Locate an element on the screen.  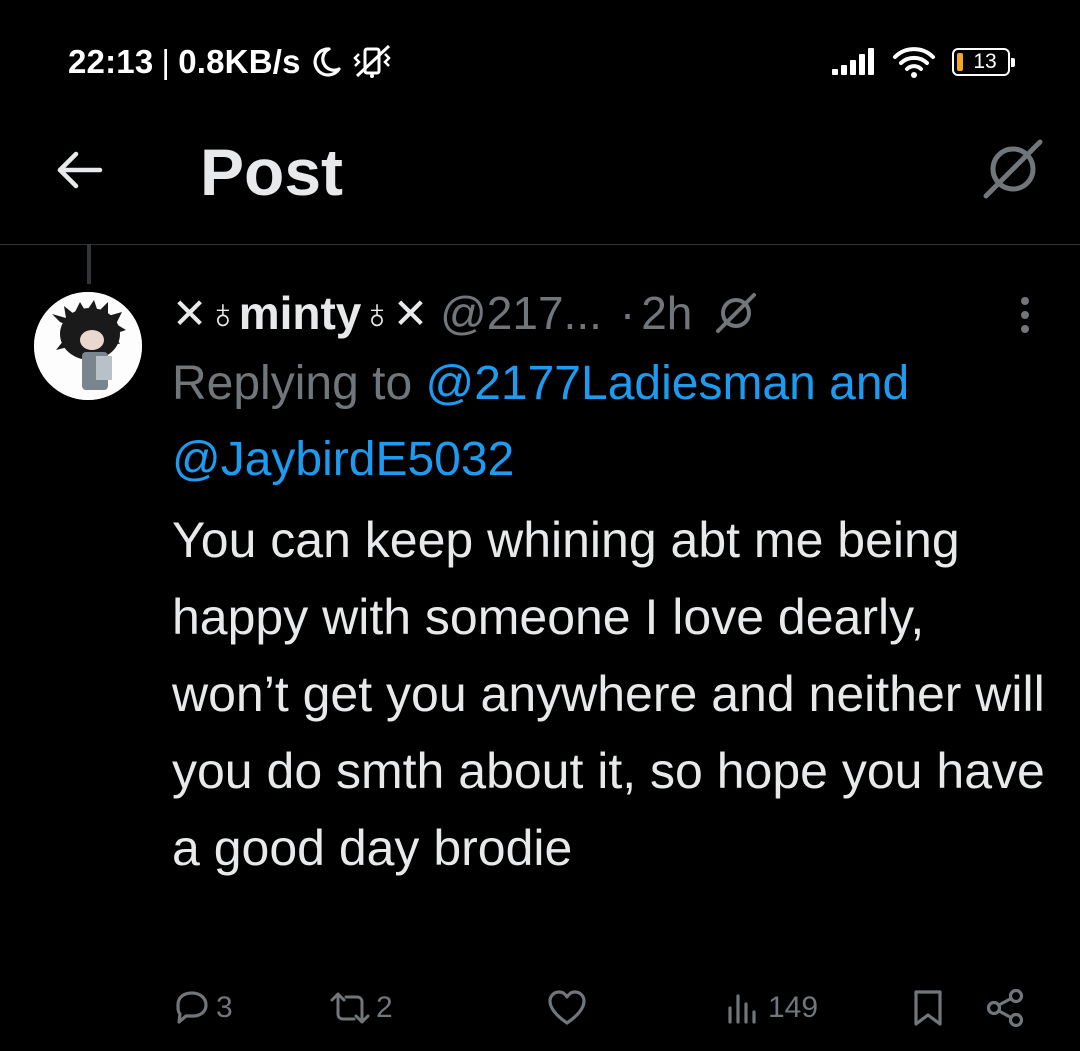
battery-nub is located at coordinates (1013, 62).